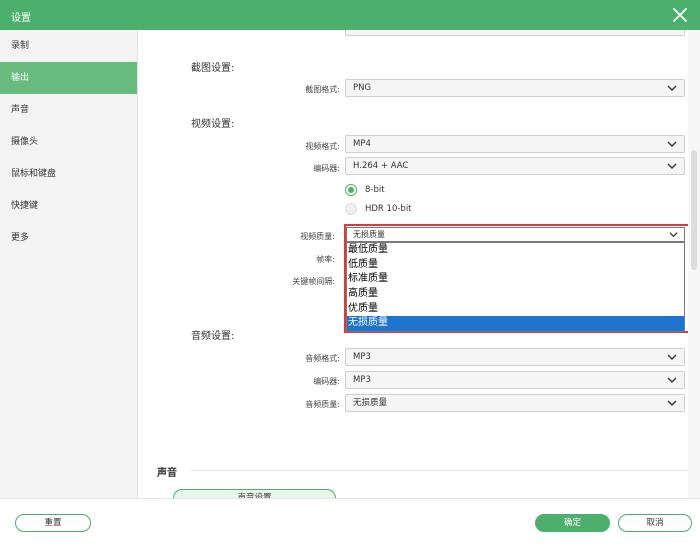  What do you see at coordinates (322, 146) in the screenshot?
I see `video-format-label: 视频格式:` at bounding box center [322, 146].